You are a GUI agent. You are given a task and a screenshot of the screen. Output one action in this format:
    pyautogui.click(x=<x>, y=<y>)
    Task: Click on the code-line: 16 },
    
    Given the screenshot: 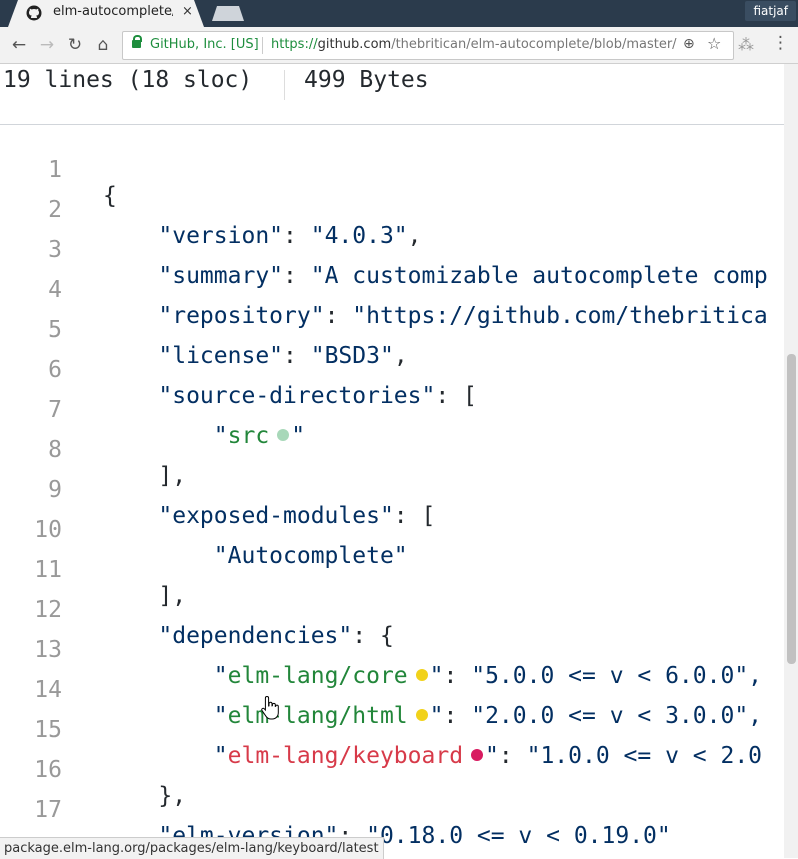 What is the action you would take?
    pyautogui.click(x=392, y=766)
    